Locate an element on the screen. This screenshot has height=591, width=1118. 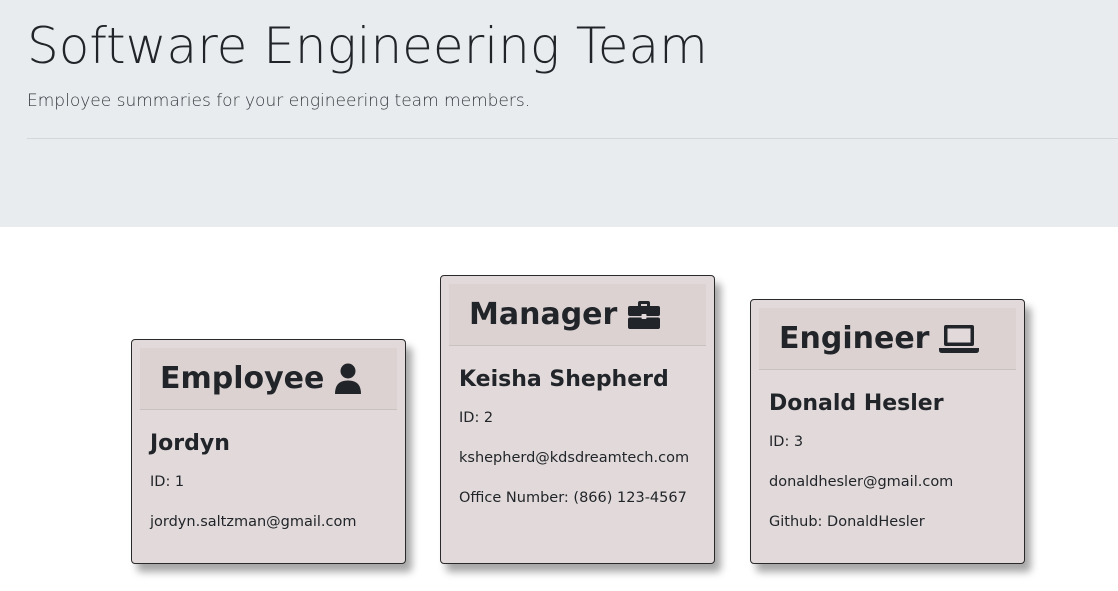
github-link: Github: DonaldHesler is located at coordinates (887, 522).